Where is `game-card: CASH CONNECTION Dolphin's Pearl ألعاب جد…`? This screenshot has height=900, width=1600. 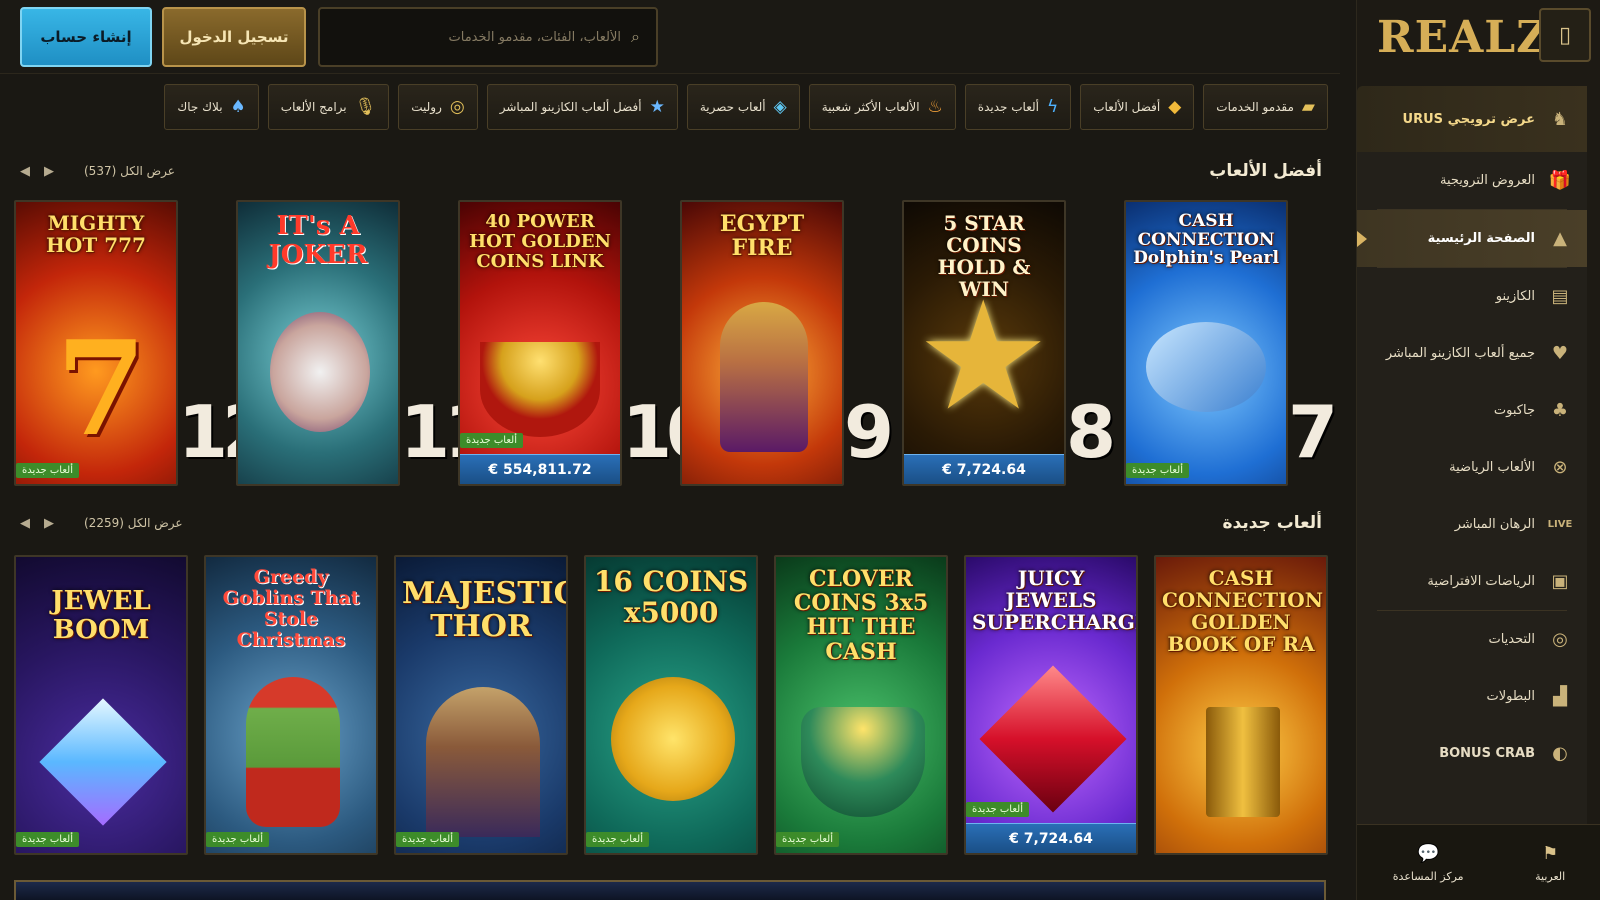
game-card: CASH CONNECTION Dolphin's Pearl ألعاب جد… is located at coordinates (1206, 343).